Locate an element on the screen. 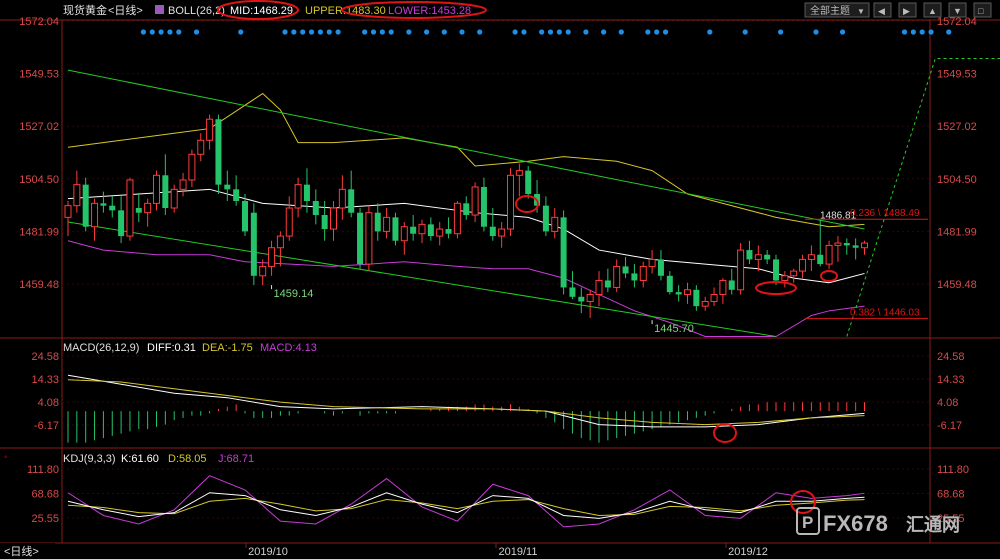  macd-tick-label-right: -6.17 is located at coordinates (949, 426).